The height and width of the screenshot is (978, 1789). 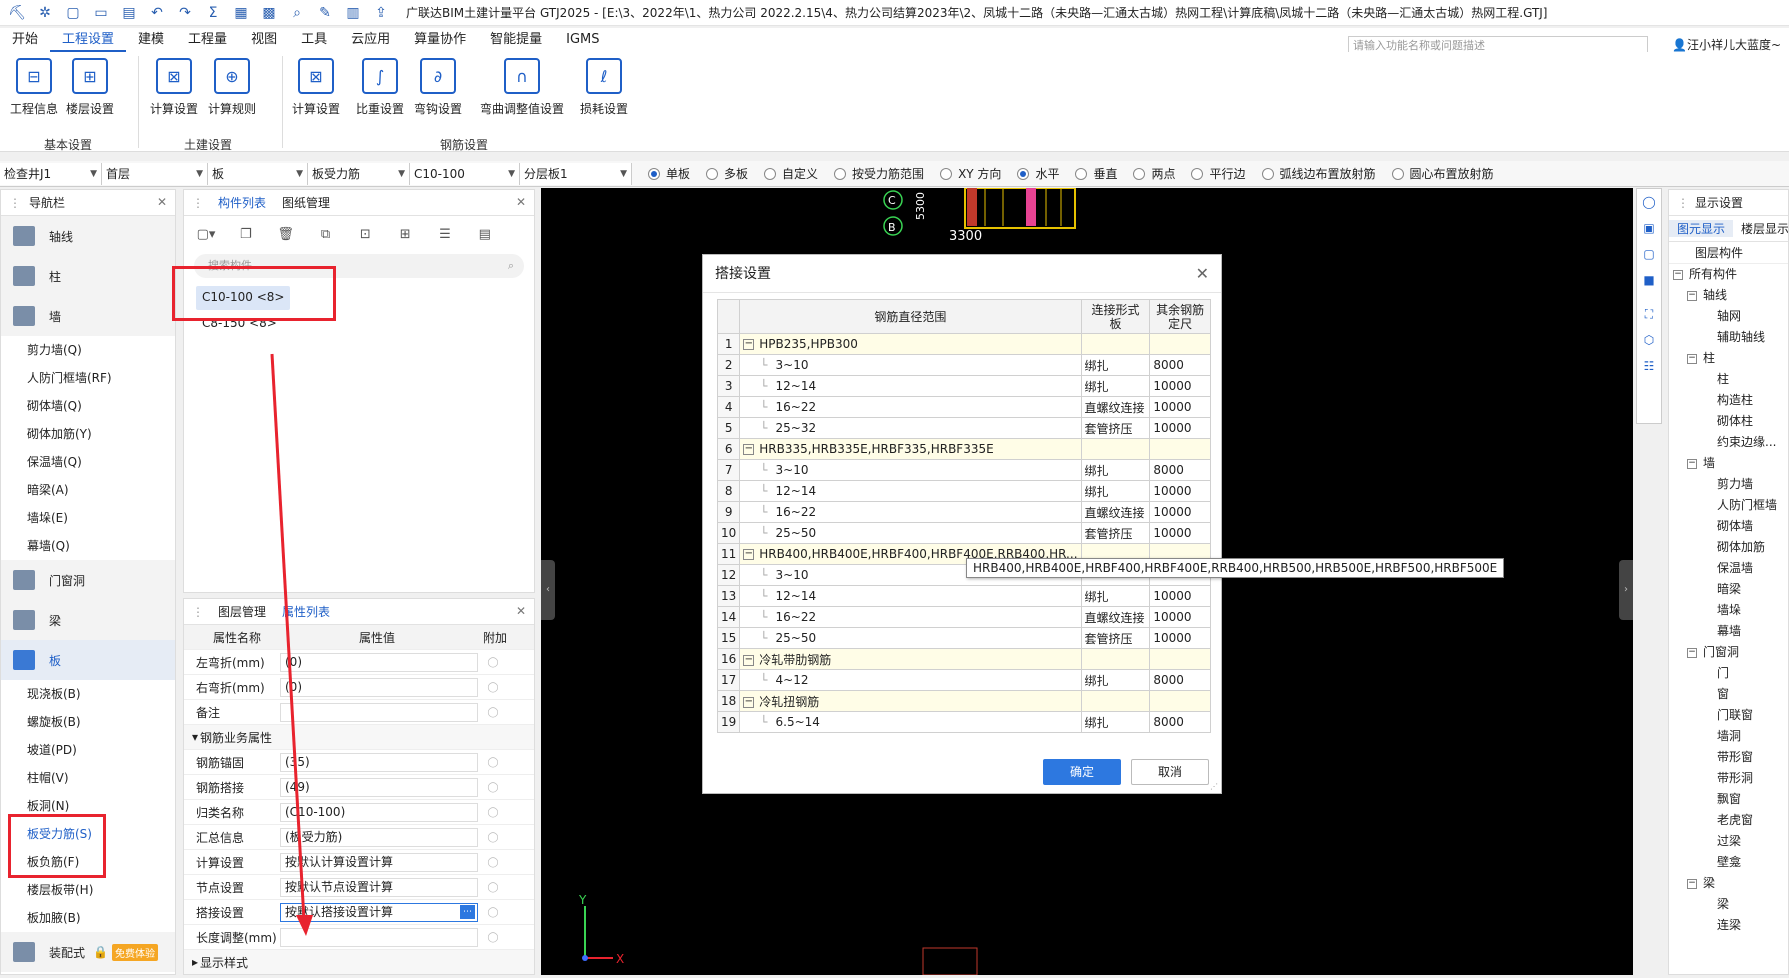 I want to click on annotation-arrow, so click(x=291, y=644).